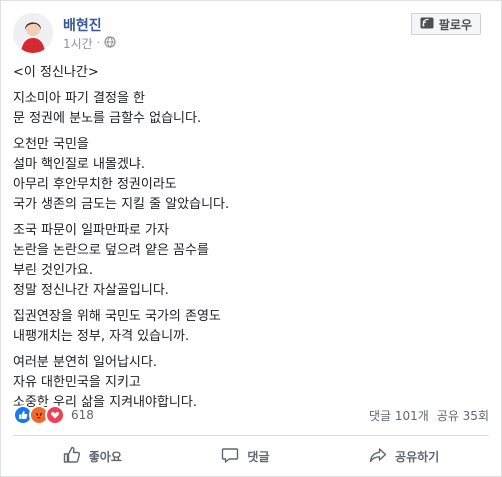 The height and width of the screenshot is (477, 502). I want to click on comment-button: 댓글, so click(245, 456).